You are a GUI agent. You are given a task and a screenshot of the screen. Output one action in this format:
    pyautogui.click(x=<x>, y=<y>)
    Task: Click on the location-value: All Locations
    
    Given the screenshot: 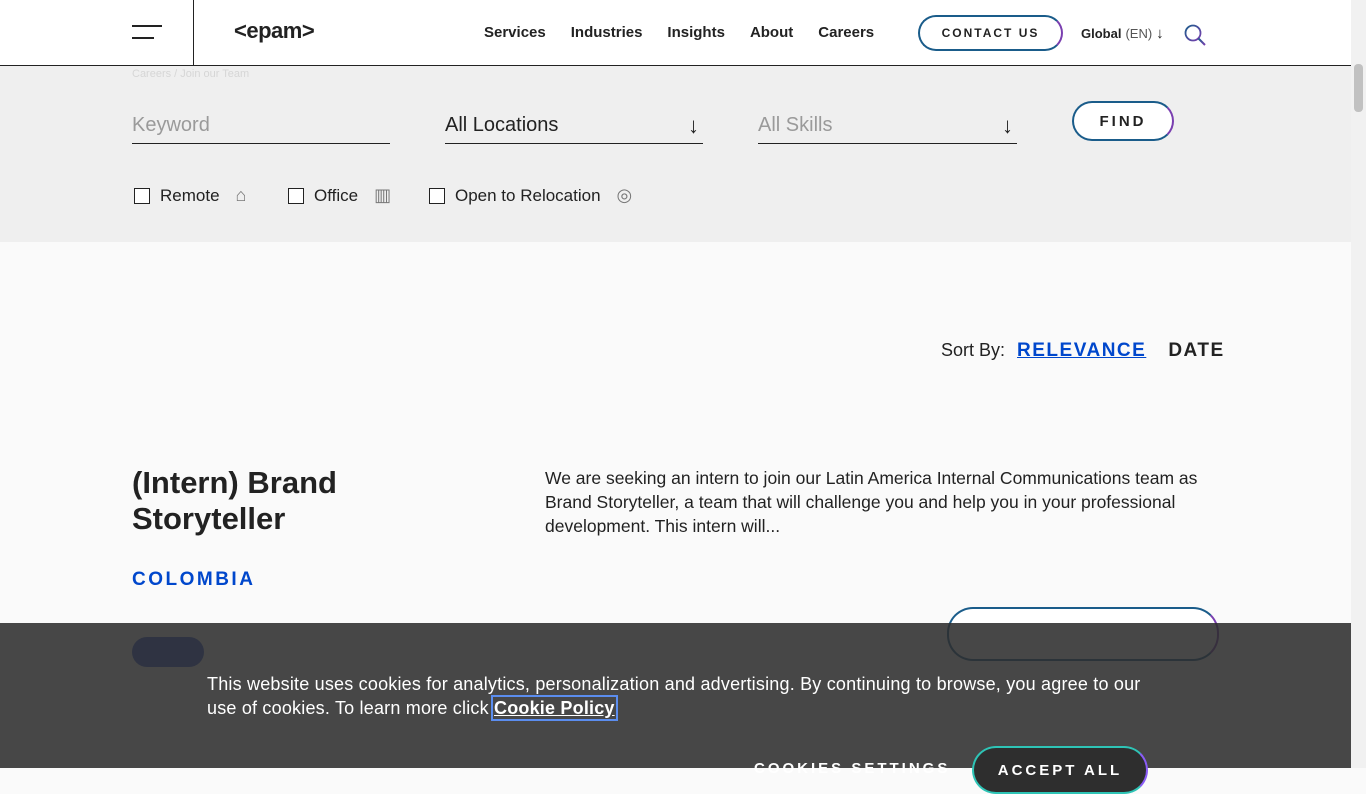 What is the action you would take?
    pyautogui.click(x=502, y=125)
    